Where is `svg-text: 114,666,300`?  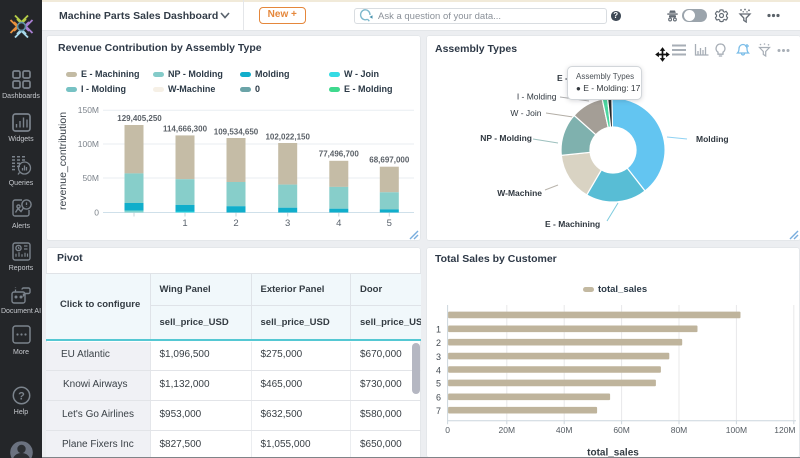 svg-text: 114,666,300 is located at coordinates (185, 129).